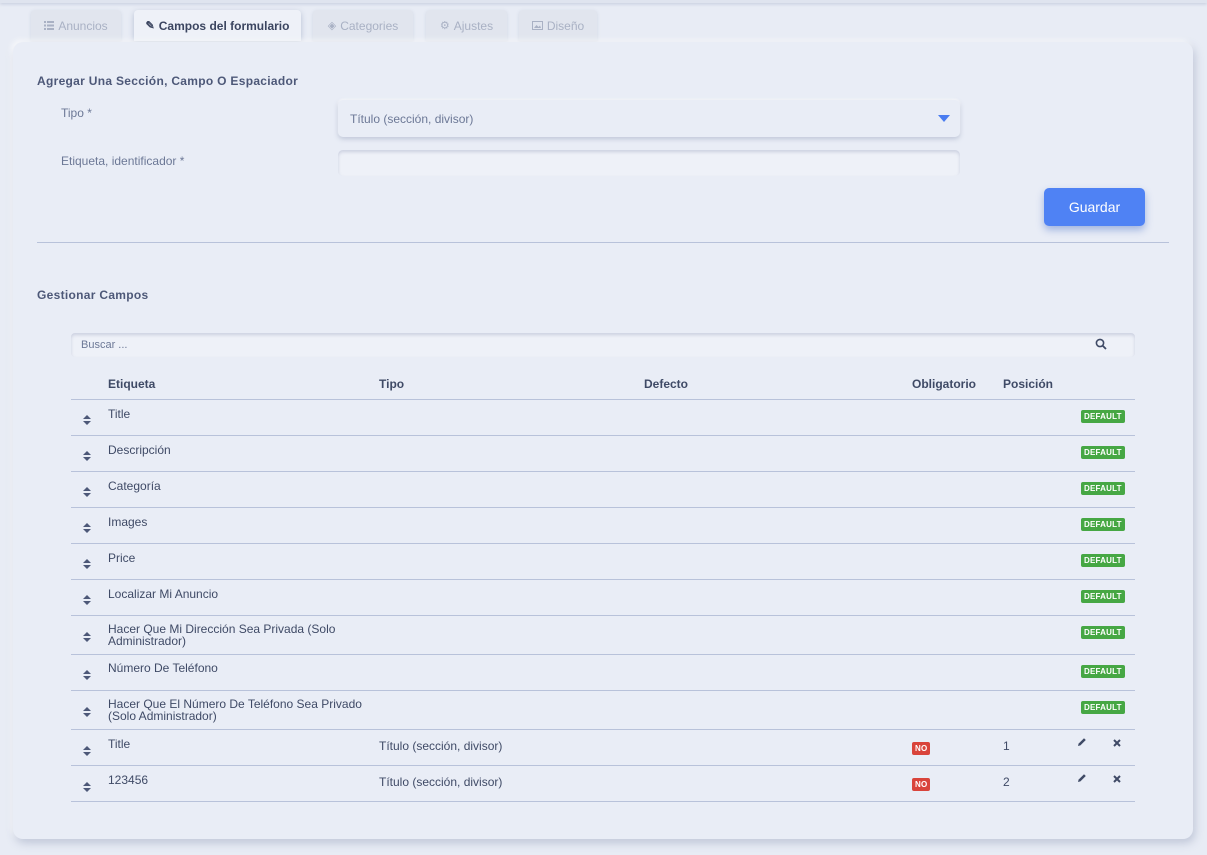 The height and width of the screenshot is (855, 1207). I want to click on column-header-required: Obligatorio, so click(944, 384).